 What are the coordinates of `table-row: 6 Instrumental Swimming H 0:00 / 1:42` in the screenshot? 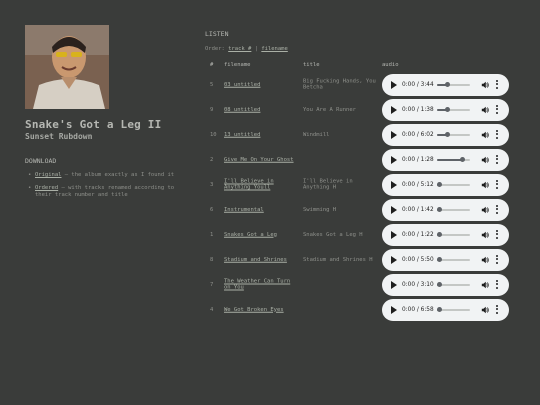 It's located at (360, 209).